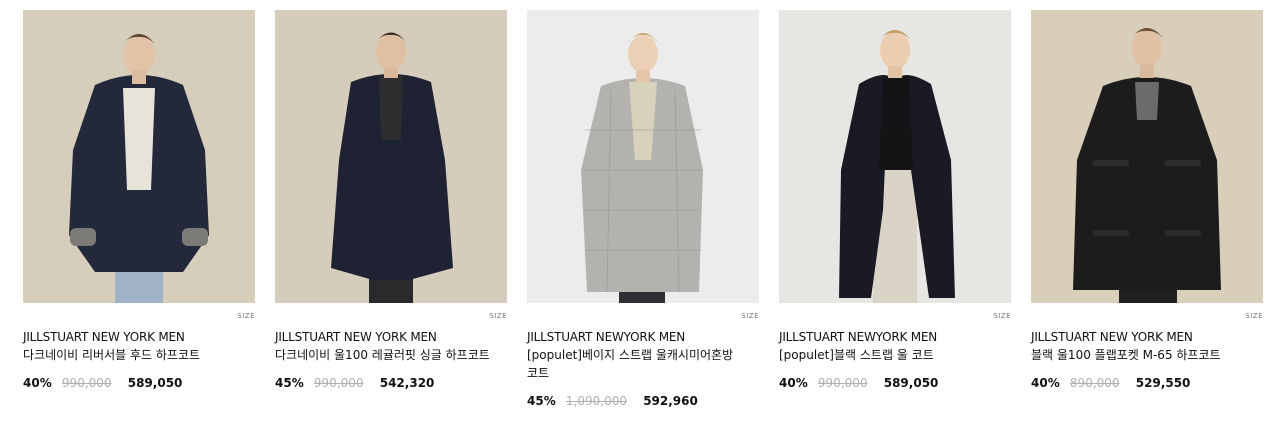 Image resolution: width=1270 pixels, height=438 pixels. Describe the element at coordinates (596, 401) in the screenshot. I see `original-price: 1,090,000` at that location.